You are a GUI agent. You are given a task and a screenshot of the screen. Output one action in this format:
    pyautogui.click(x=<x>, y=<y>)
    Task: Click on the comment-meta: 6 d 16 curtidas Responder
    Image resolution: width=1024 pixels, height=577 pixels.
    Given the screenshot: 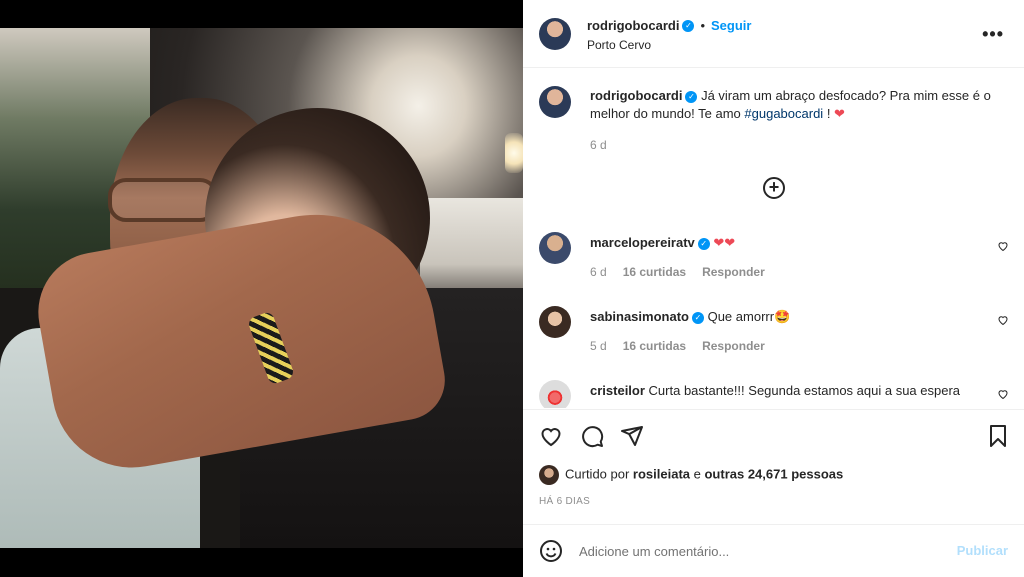 What is the action you would take?
    pyautogui.click(x=685, y=272)
    